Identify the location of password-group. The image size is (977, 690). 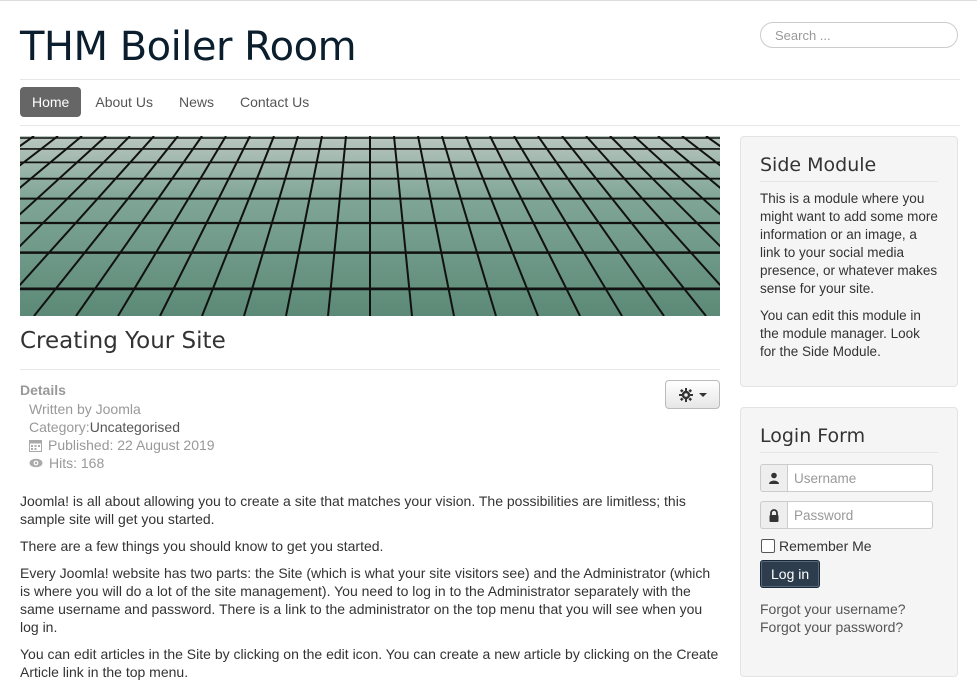
(849, 515).